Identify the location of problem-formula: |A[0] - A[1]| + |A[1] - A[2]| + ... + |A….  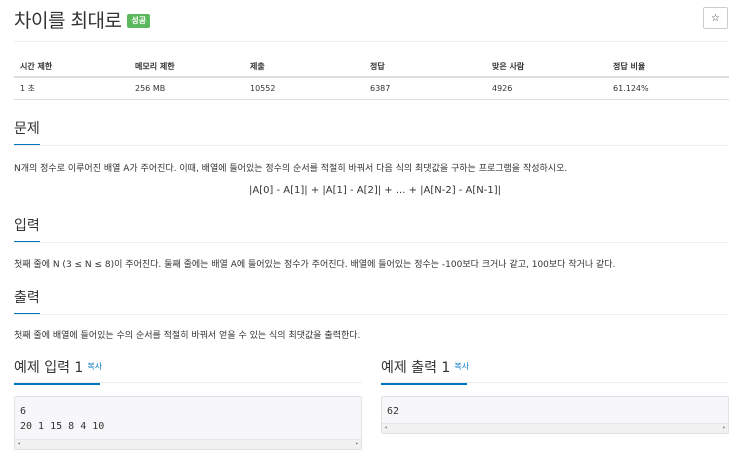
(375, 190).